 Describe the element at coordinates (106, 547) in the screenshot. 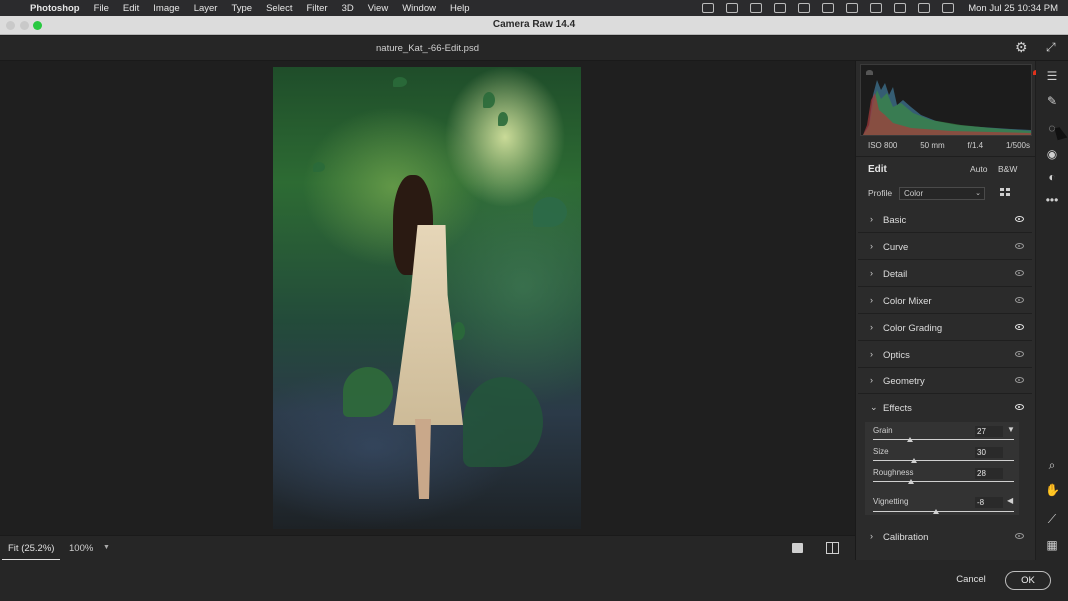

I see `zoom-dropdown-icon: ▼` at that location.